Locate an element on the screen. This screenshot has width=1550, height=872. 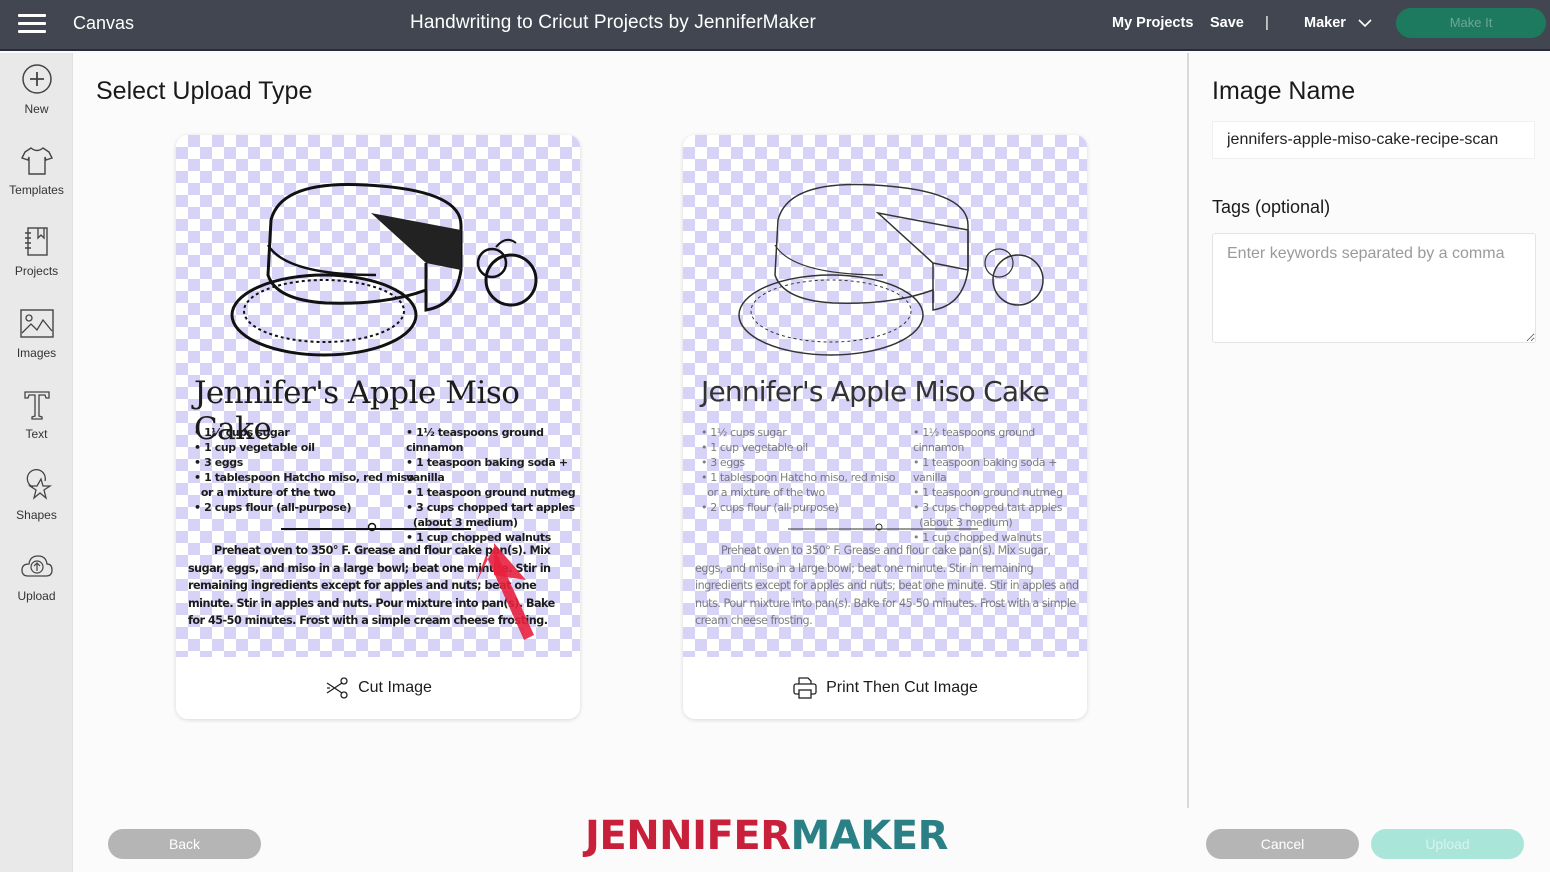
print-then-cut-label: Print Then Cut Image is located at coordinates (902, 687).